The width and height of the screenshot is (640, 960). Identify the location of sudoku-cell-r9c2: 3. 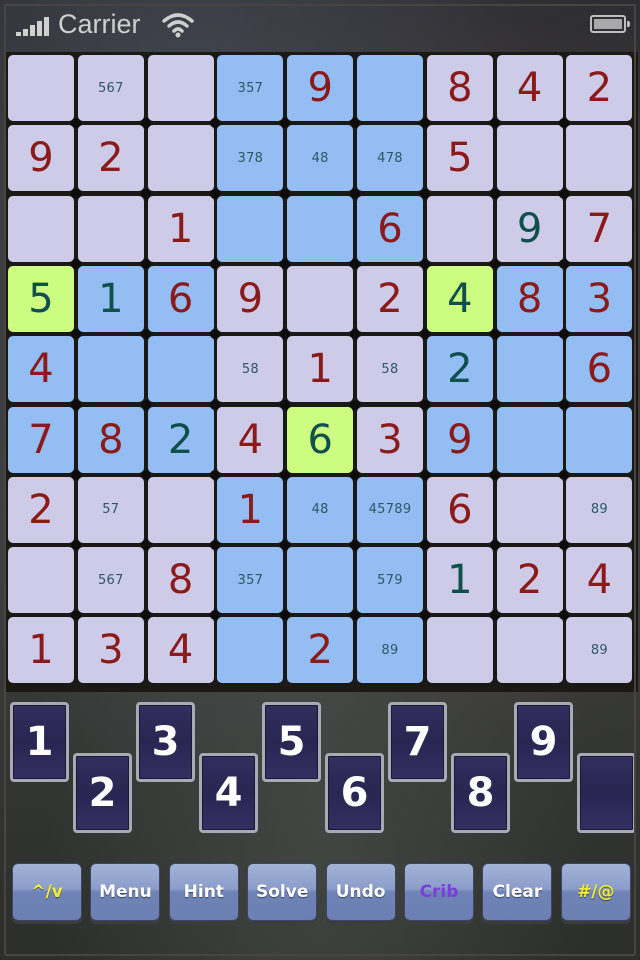
(110, 650).